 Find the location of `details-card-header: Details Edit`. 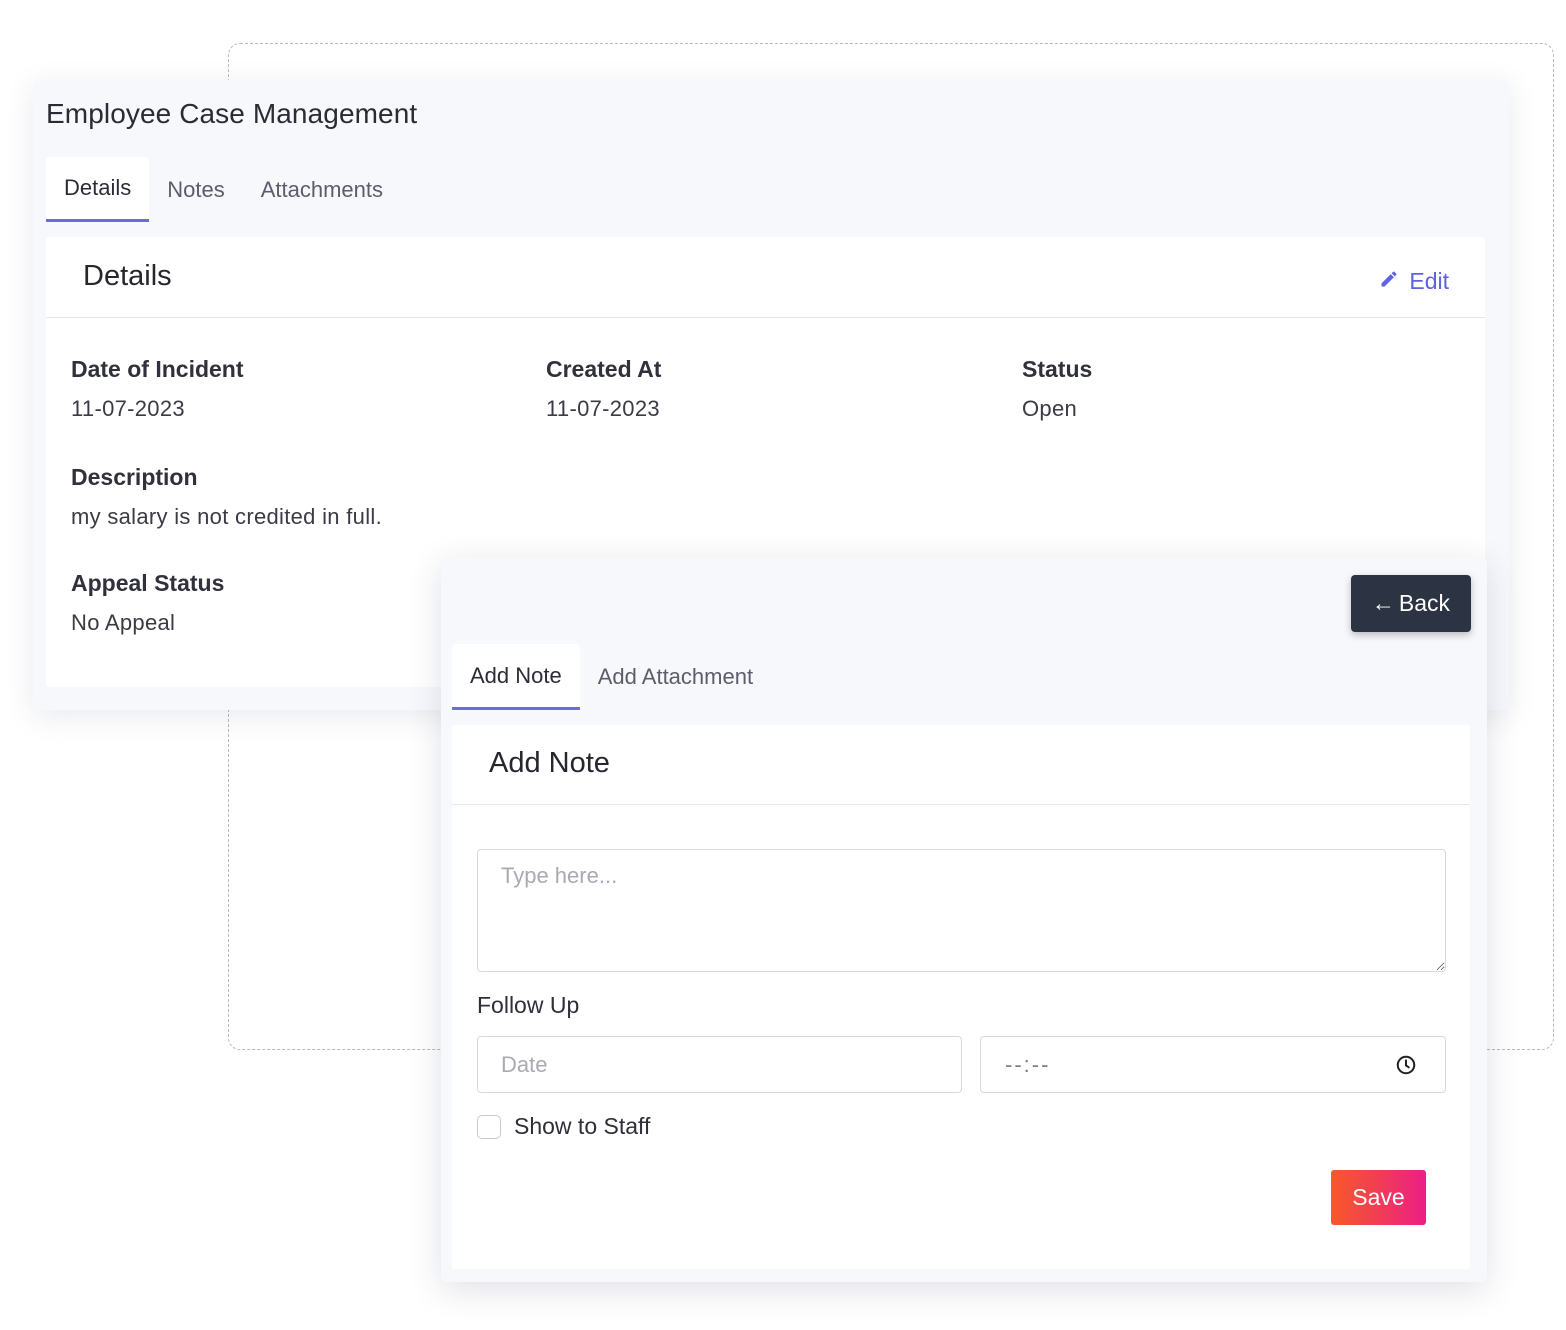

details-card-header: Details Edit is located at coordinates (765, 277).